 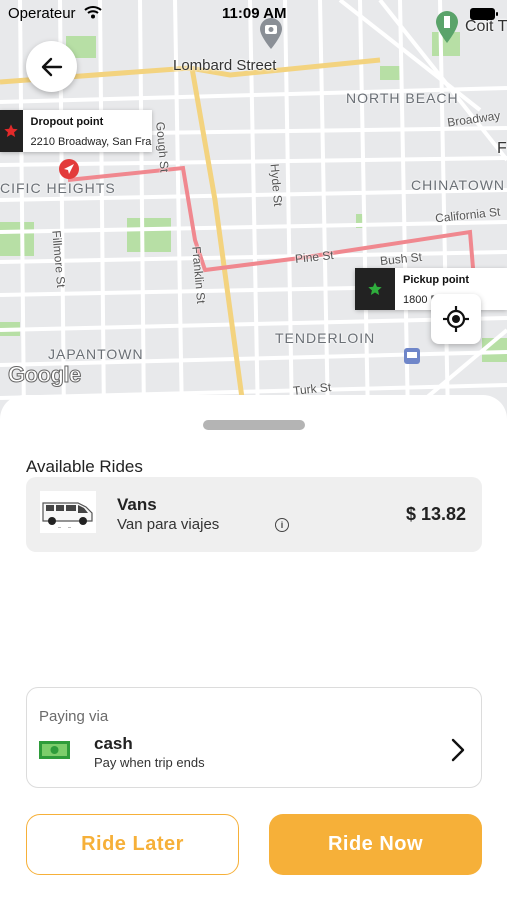 What do you see at coordinates (91, 142) in the screenshot?
I see `dropoff-address: 2210 Broadway, San Fra` at bounding box center [91, 142].